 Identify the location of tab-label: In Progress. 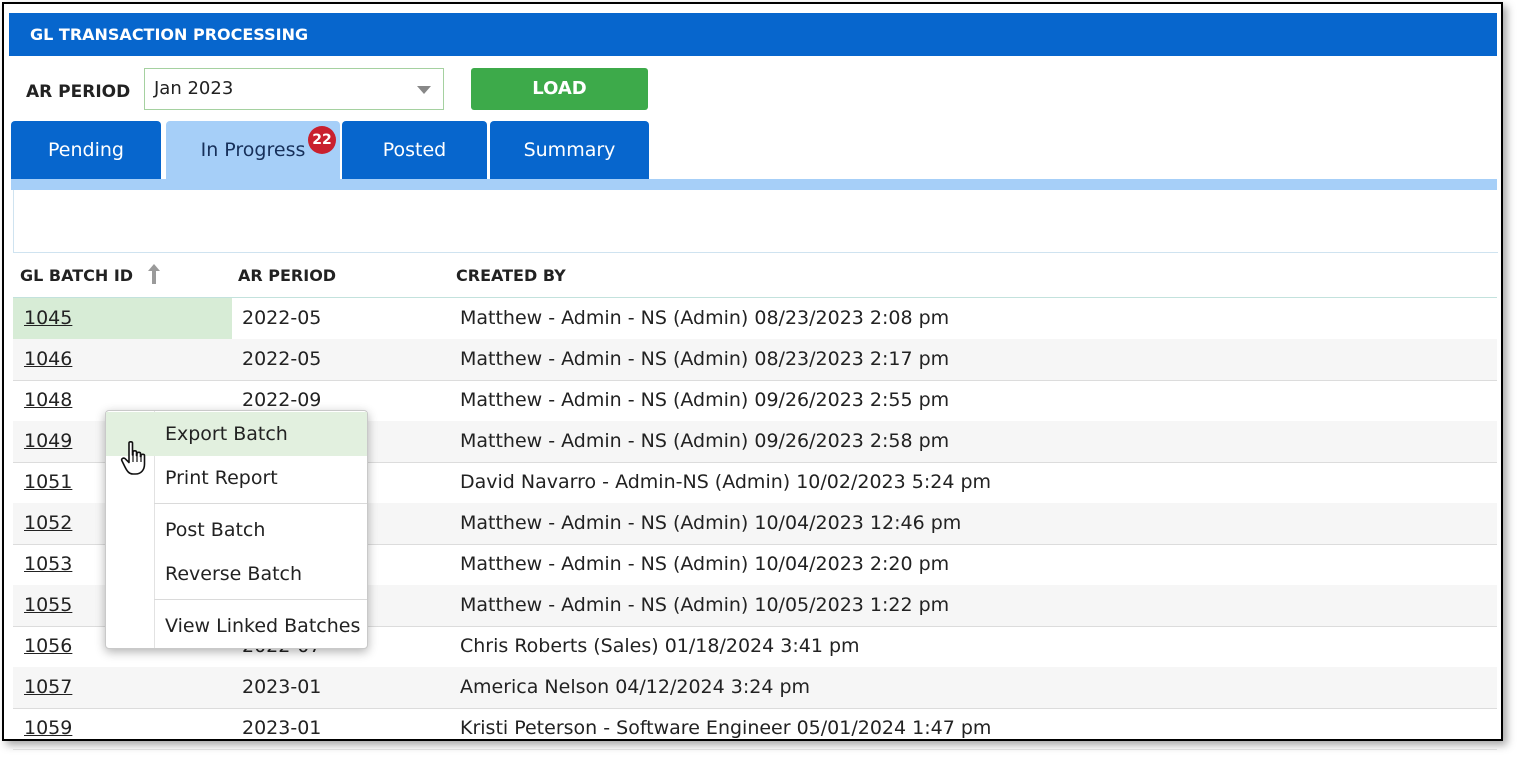
(253, 150).